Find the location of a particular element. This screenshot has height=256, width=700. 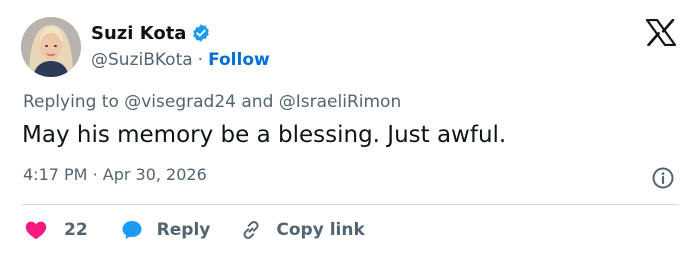

verified-badge-icon is located at coordinates (201, 33).